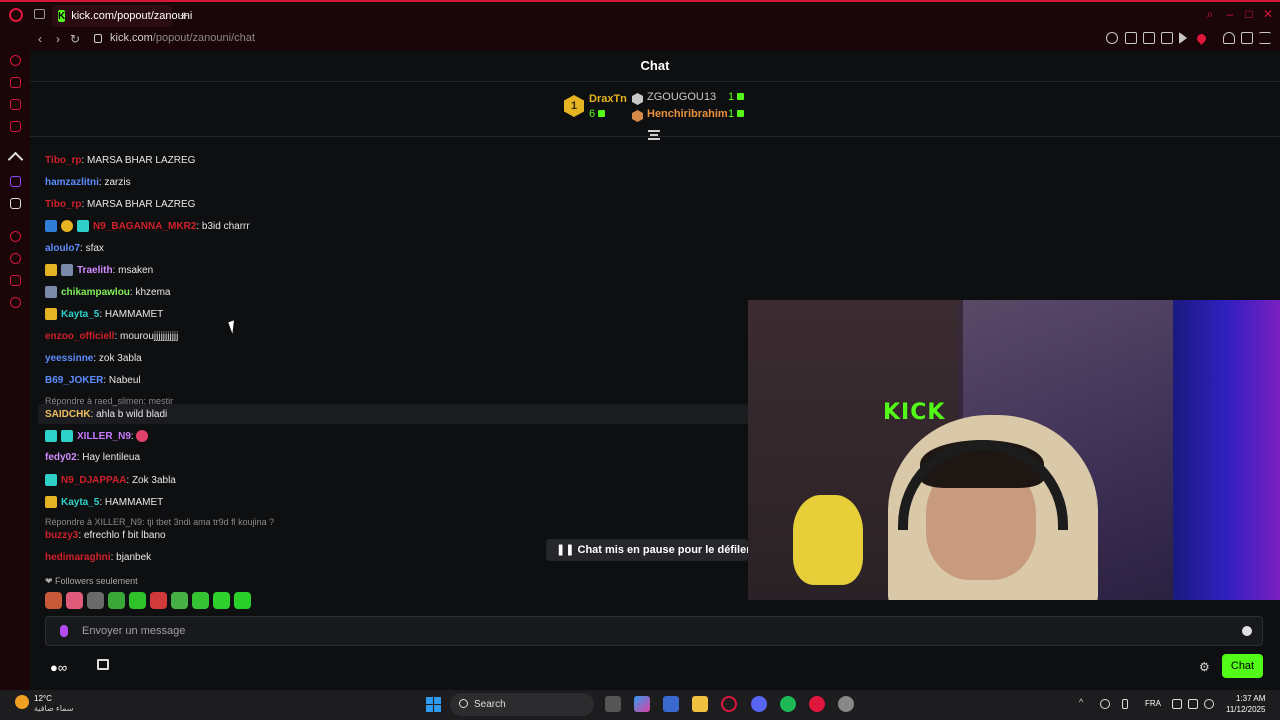 The image size is (1280, 720). What do you see at coordinates (652, 631) in the screenshot?
I see `message-input` at bounding box center [652, 631].